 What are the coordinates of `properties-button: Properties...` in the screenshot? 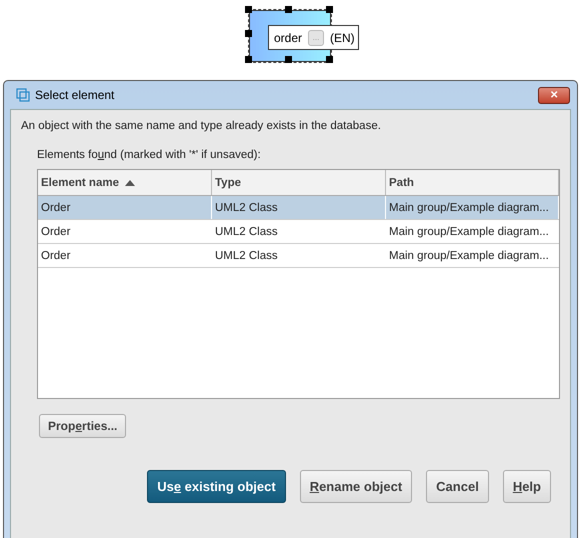 It's located at (82, 426).